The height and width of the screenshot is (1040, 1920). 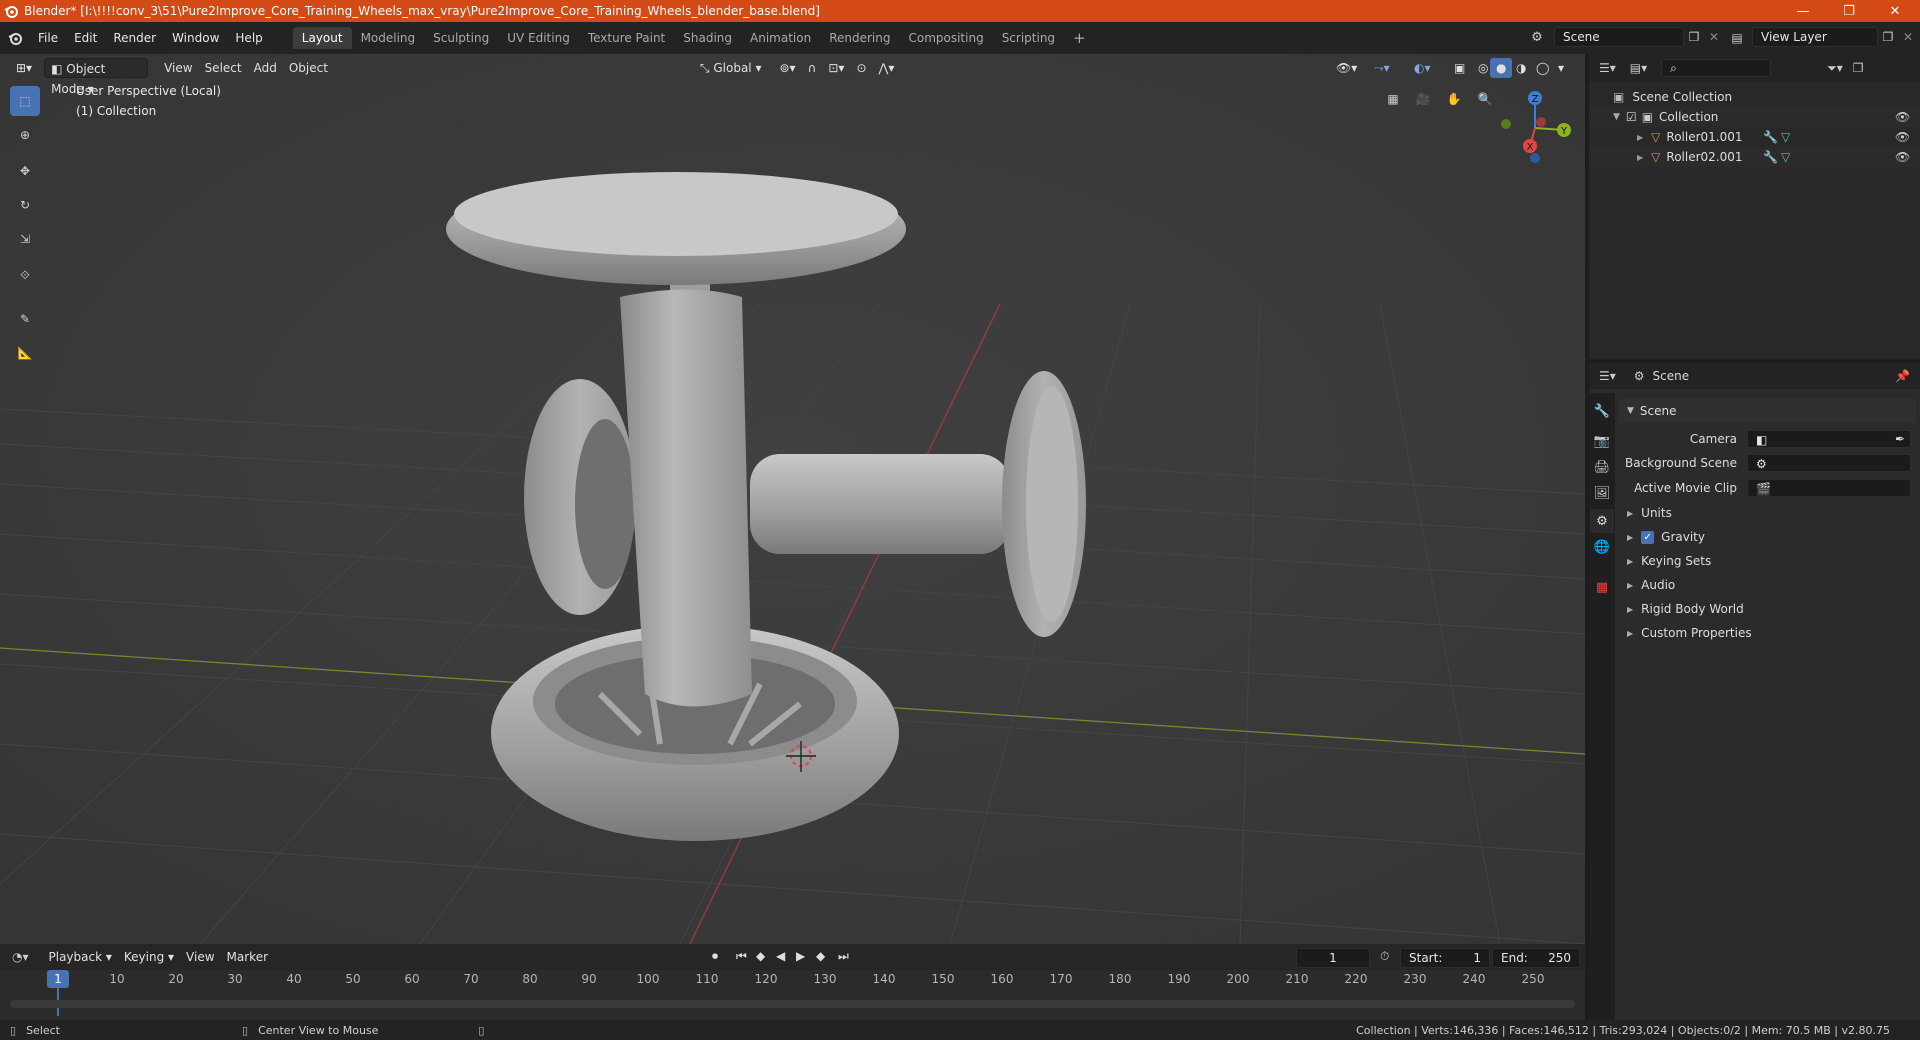 I want to click on measure-tool-icon: 📐, so click(x=25, y=353).